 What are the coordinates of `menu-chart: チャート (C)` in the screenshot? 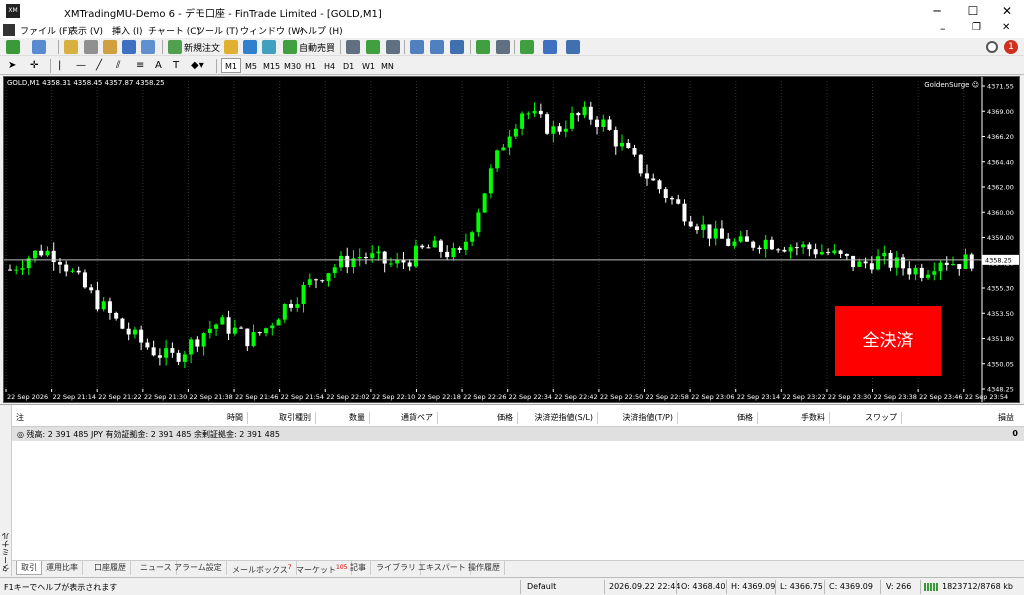 It's located at (174, 30).